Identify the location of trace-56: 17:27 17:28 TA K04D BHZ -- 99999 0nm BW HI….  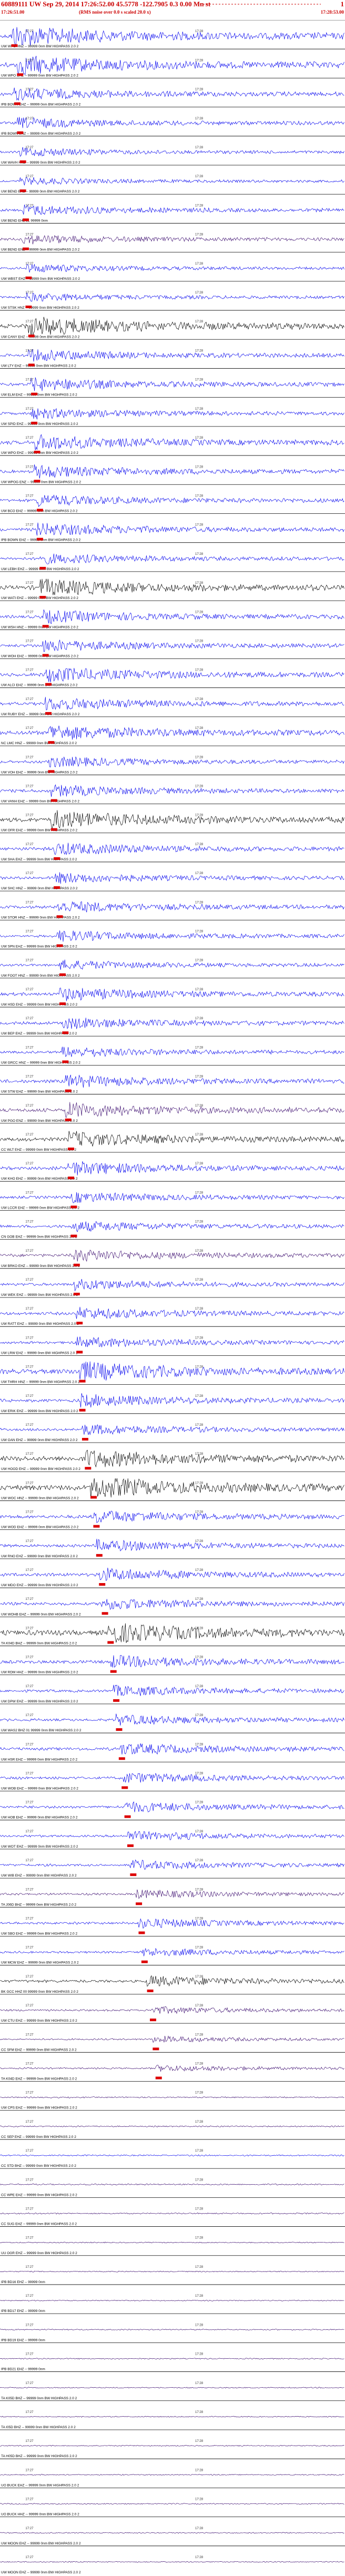
(172, 1631).